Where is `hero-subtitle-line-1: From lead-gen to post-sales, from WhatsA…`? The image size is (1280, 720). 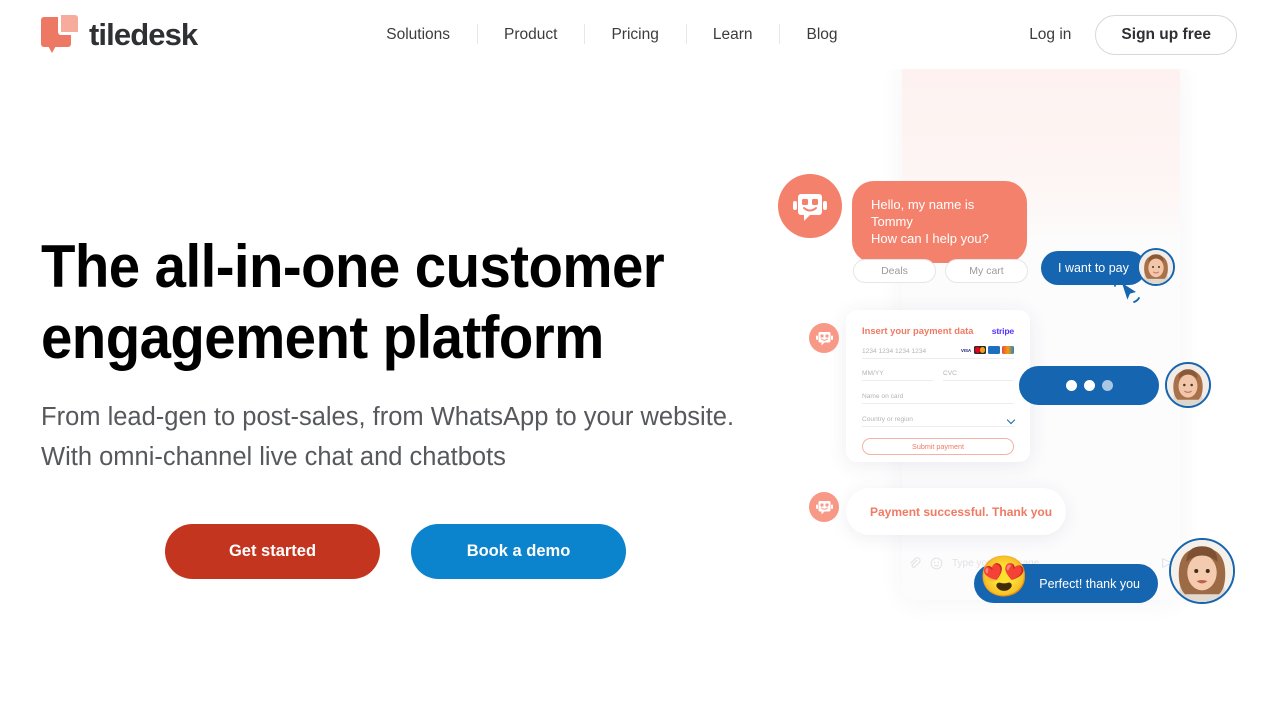
hero-subtitle-line-1: From lead-gen to post-sales, from WhatsA… is located at coordinates (337, 417).